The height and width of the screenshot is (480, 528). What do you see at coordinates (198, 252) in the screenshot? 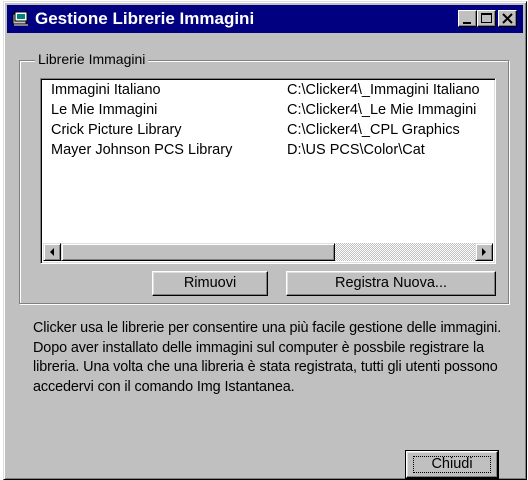
I see `scrollbar-thumb` at bounding box center [198, 252].